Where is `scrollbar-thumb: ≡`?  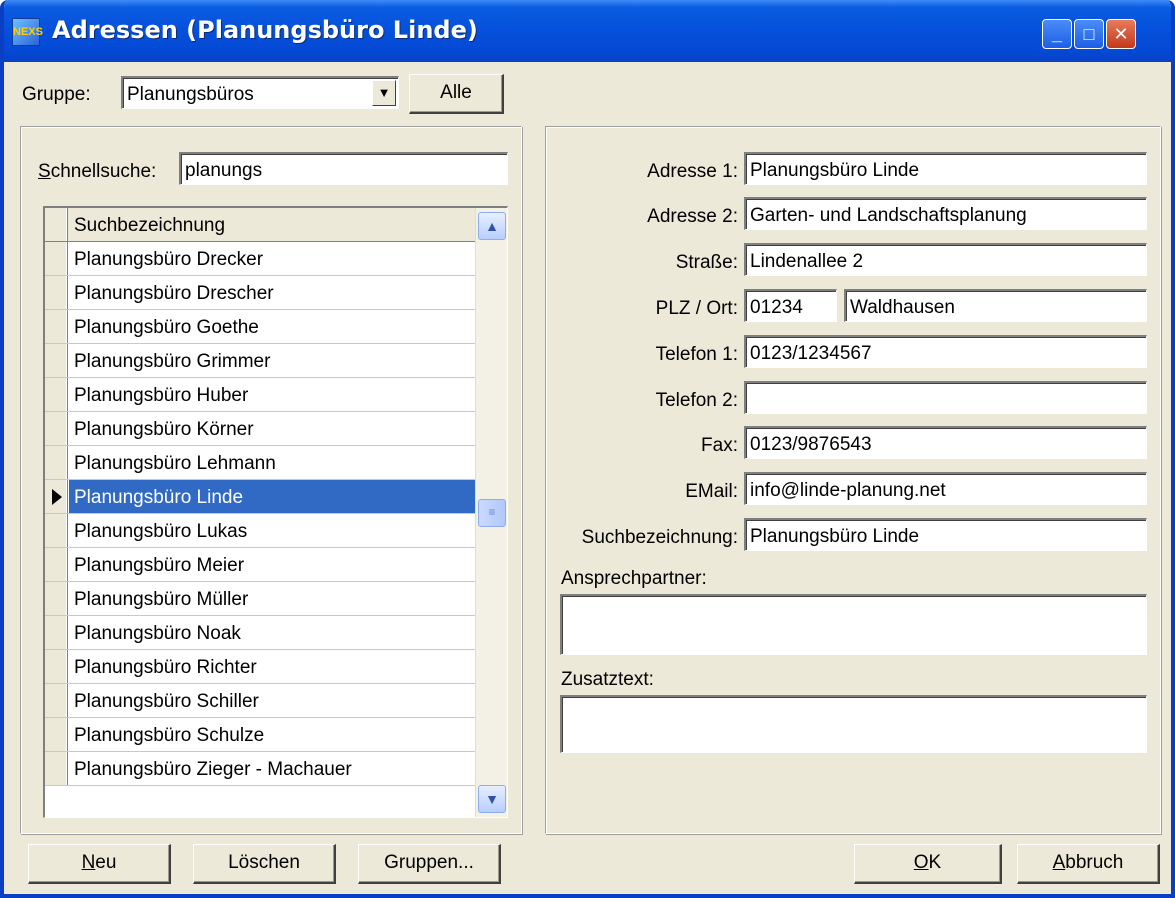
scrollbar-thumb: ≡ is located at coordinates (492, 513).